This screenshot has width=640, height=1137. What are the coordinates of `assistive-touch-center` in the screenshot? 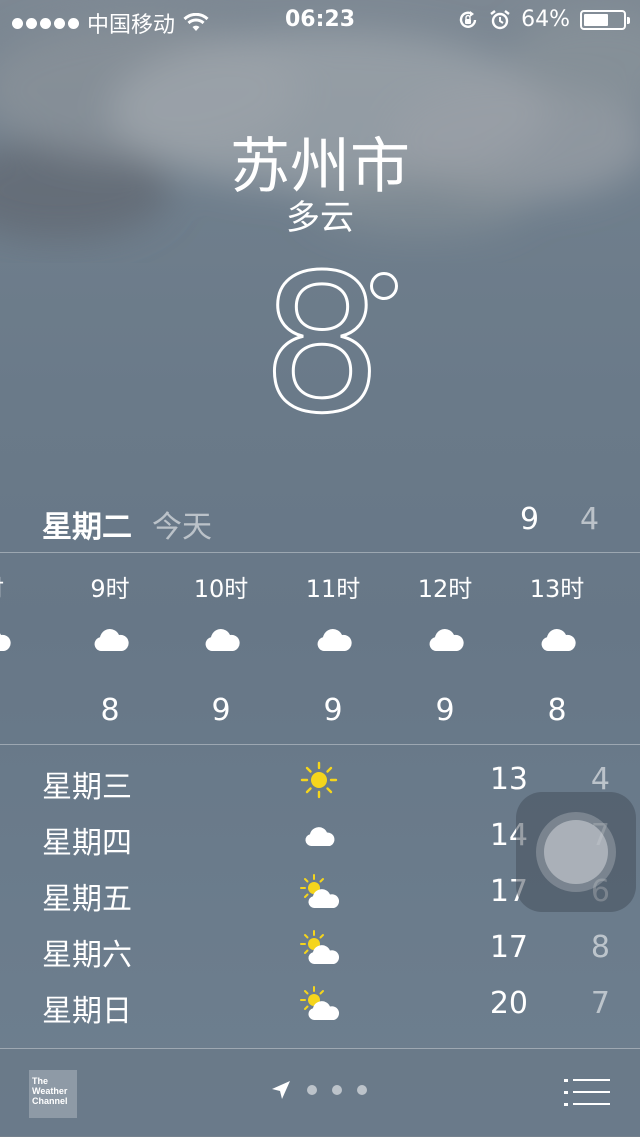 It's located at (576, 852).